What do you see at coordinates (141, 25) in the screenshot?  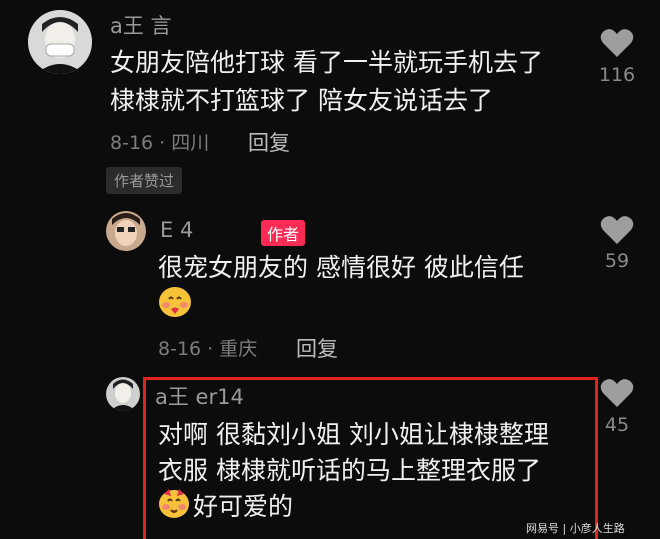 I see `comment-username: a王 言` at bounding box center [141, 25].